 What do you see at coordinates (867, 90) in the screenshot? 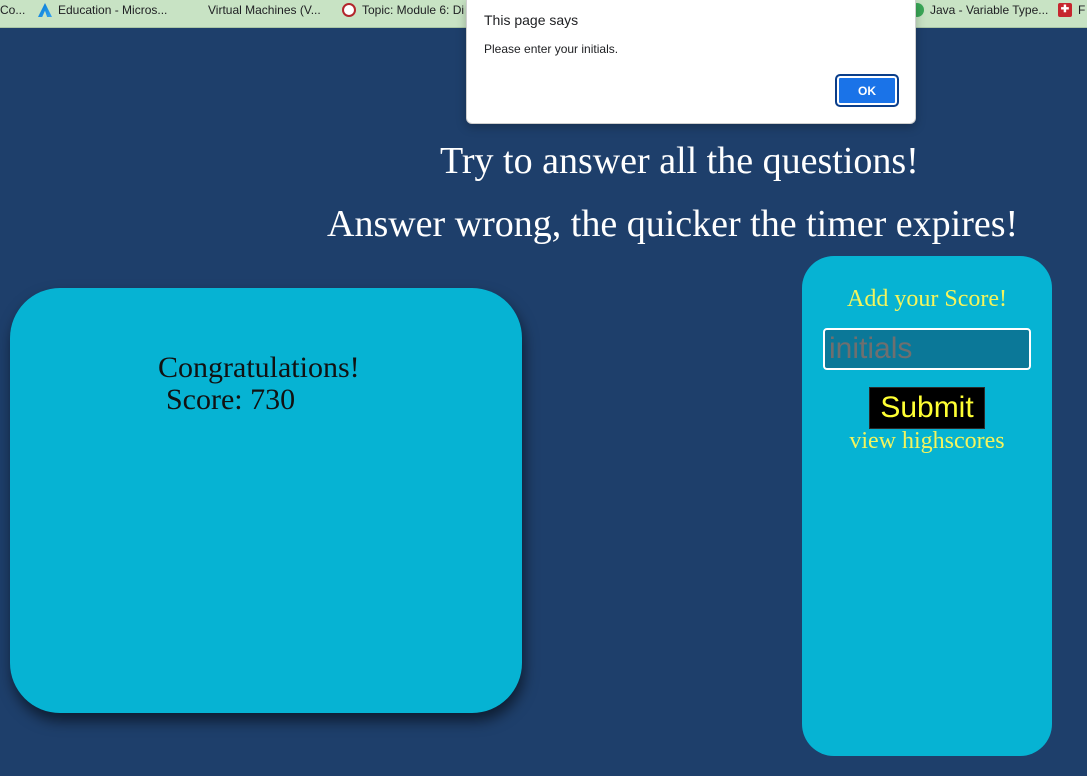
I see `ok-button: OK` at bounding box center [867, 90].